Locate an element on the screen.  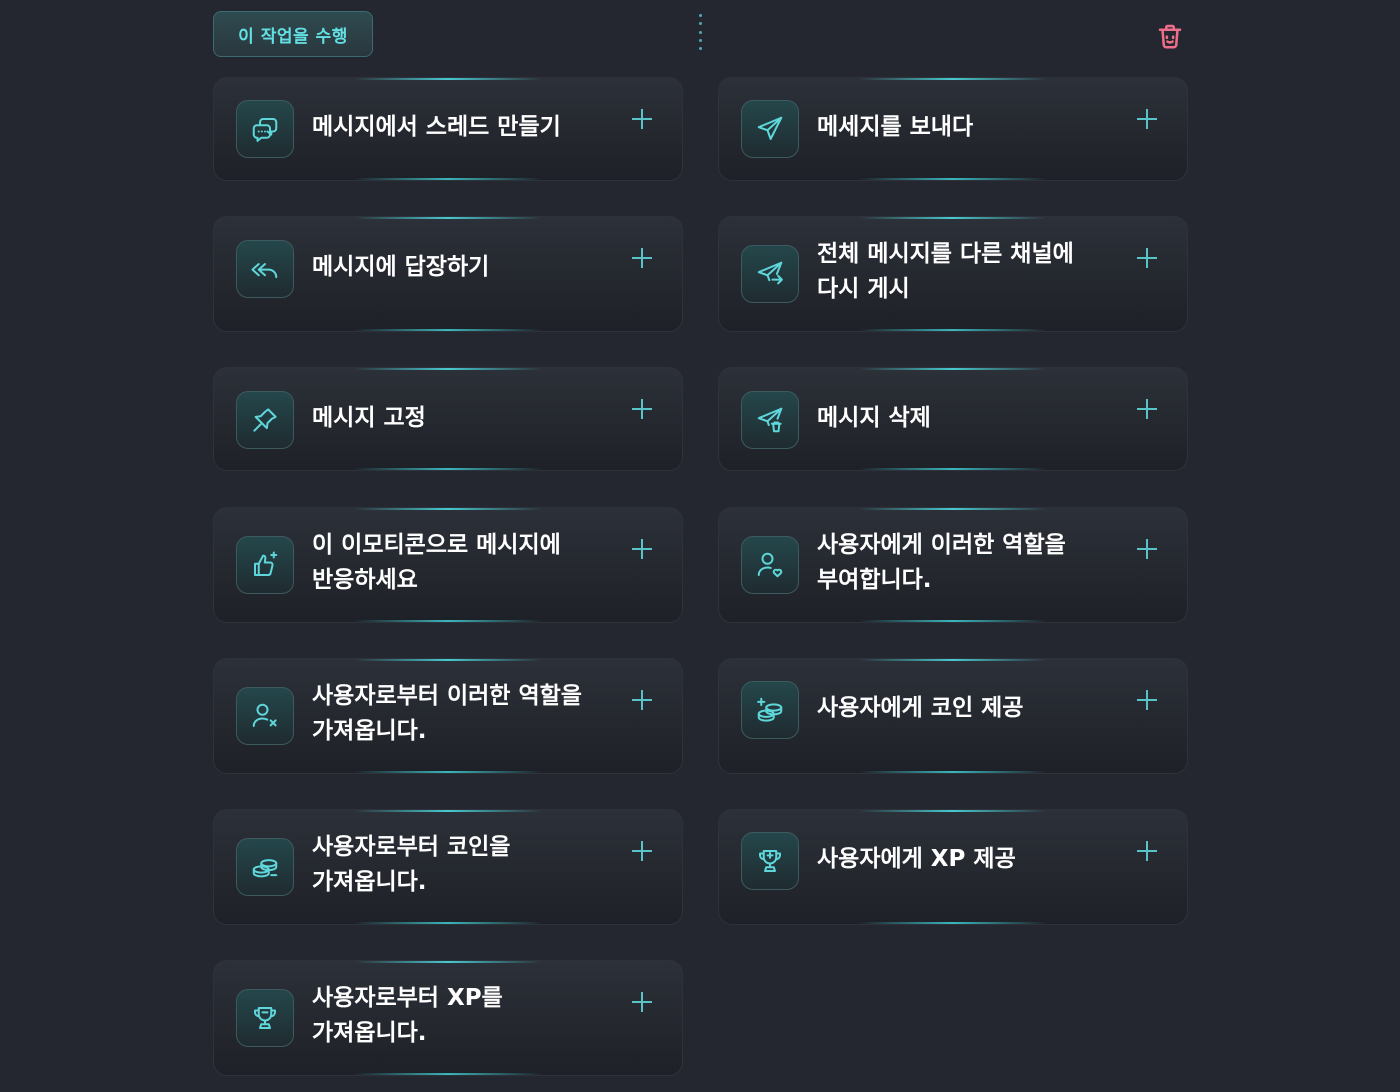
action-card: 메시지 삭제 is located at coordinates (953, 419).